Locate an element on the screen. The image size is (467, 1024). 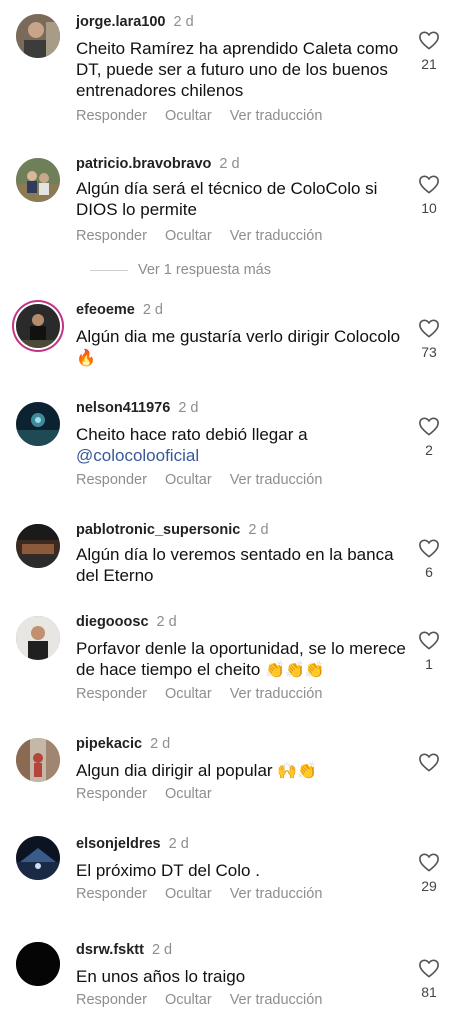
mention-link: @colocolooficial is located at coordinates (137, 455).